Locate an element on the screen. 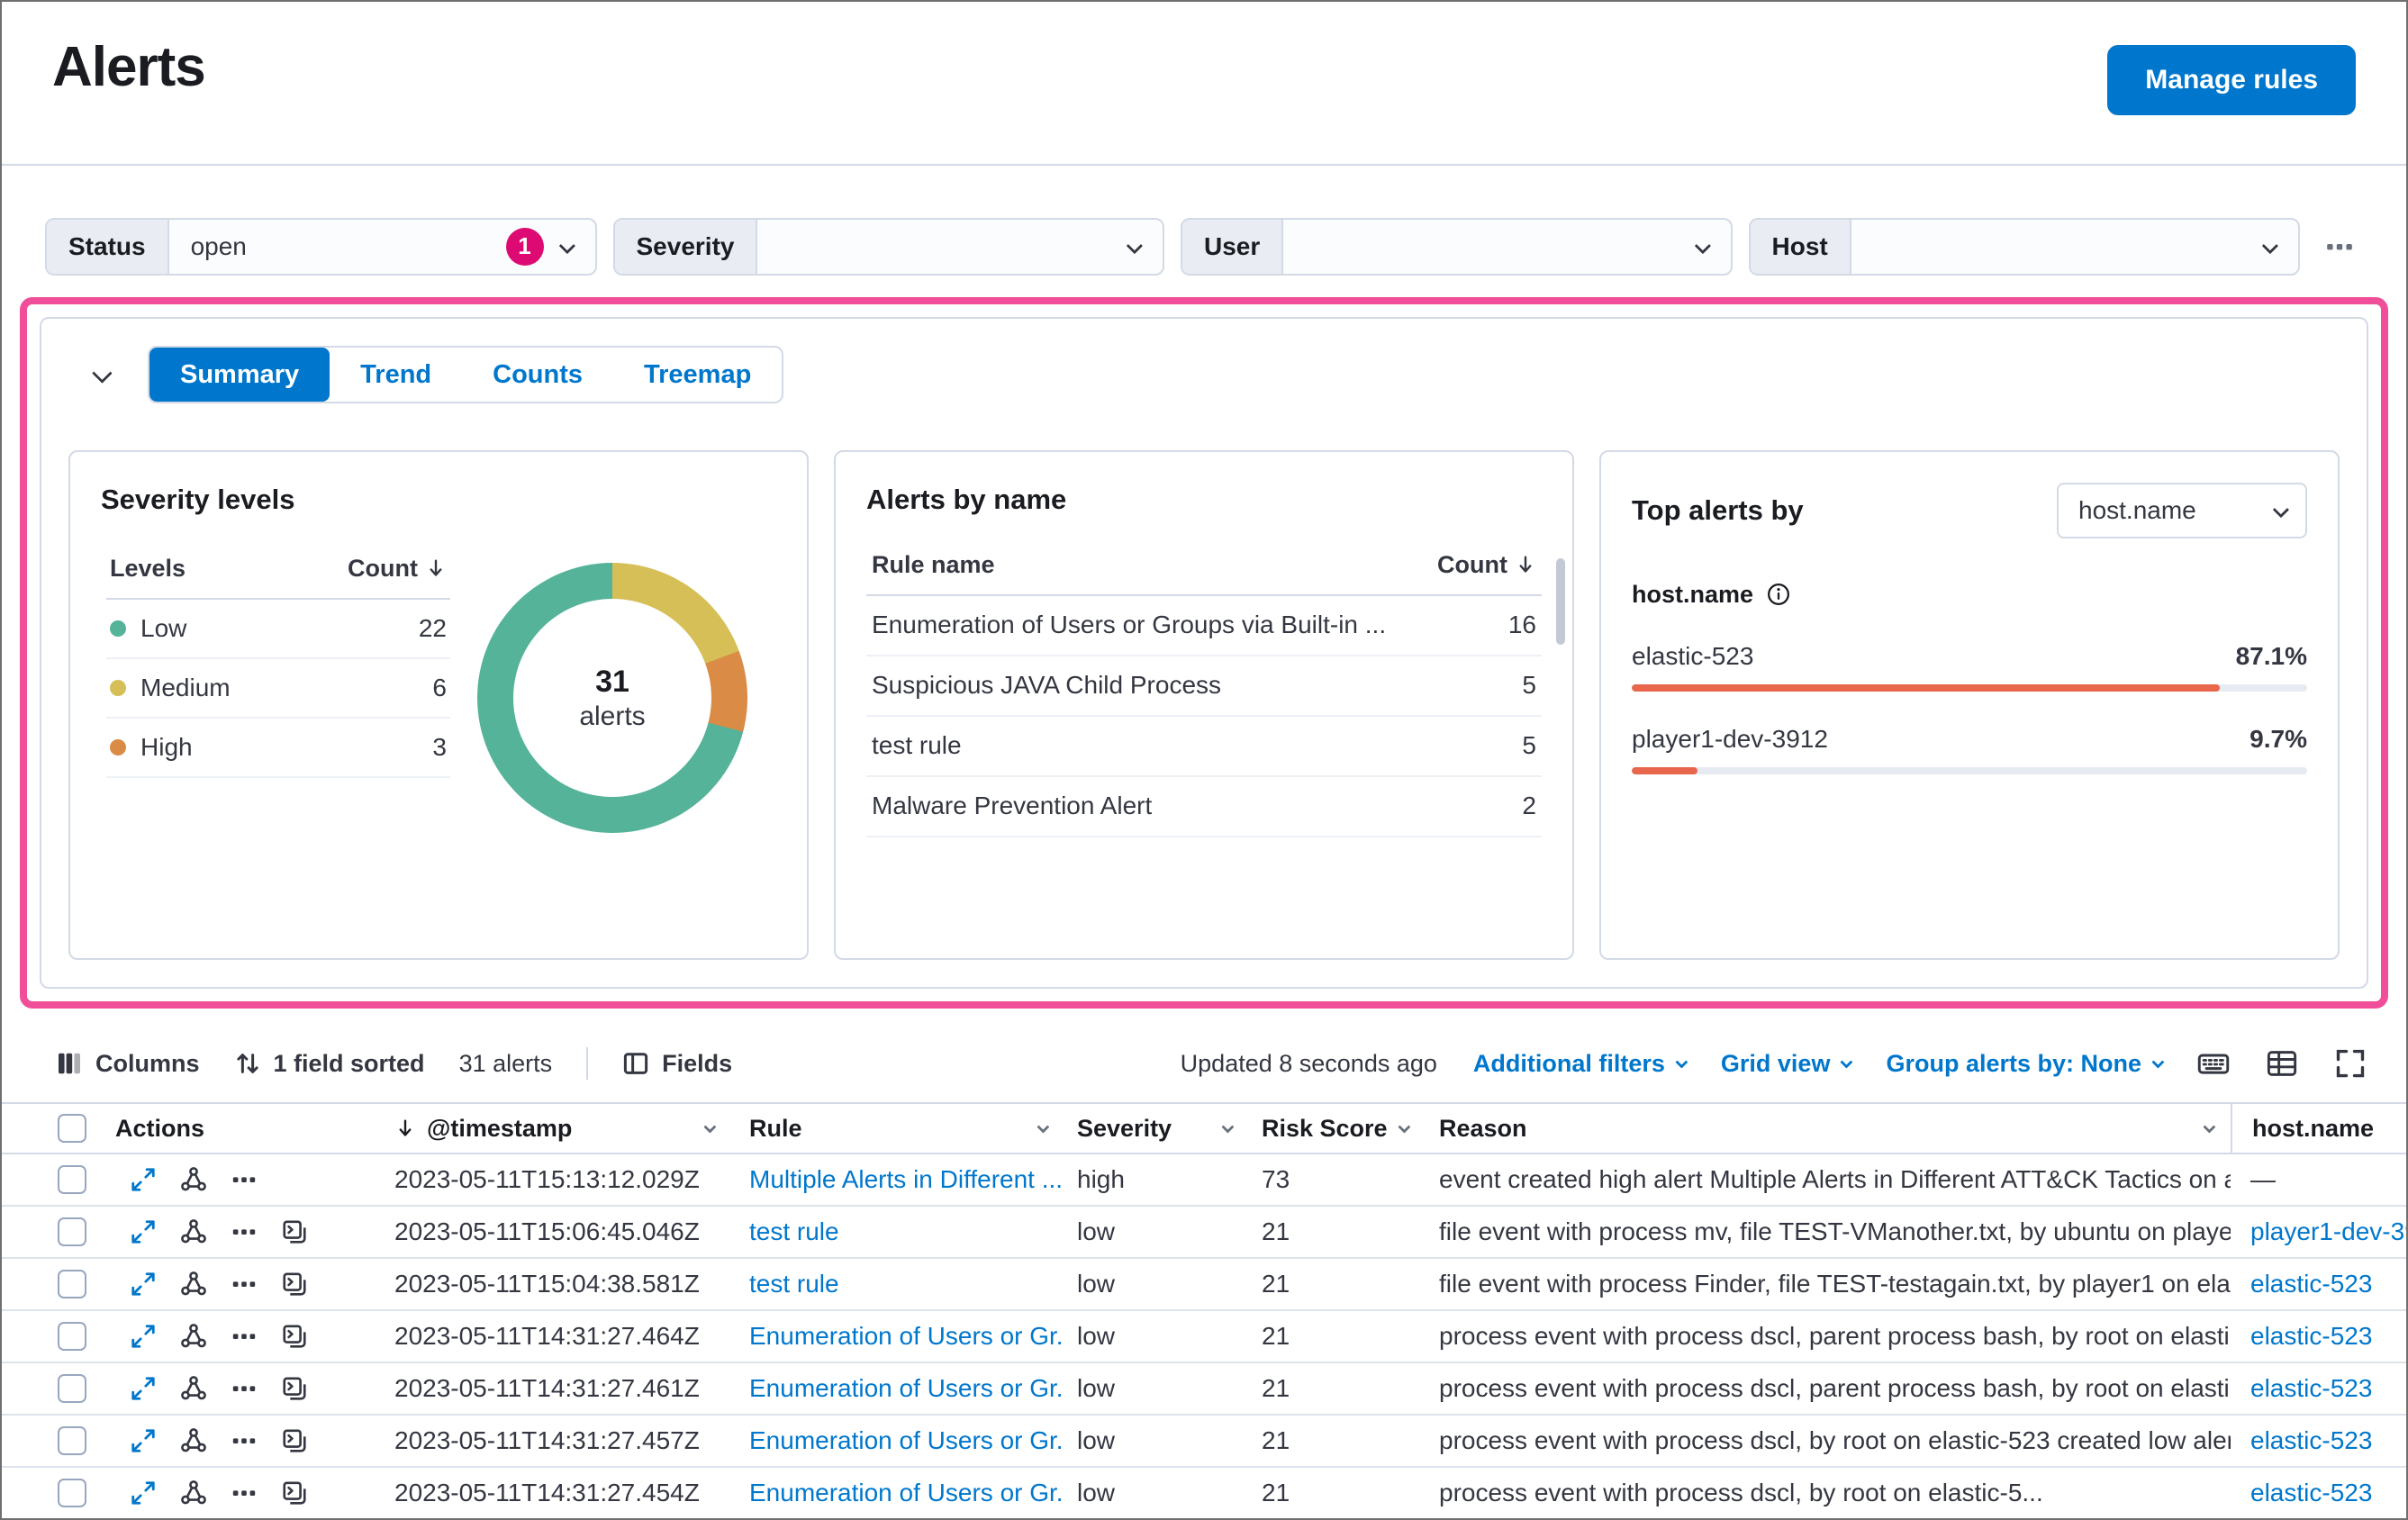  collapse-chevron-icon is located at coordinates (102, 373).